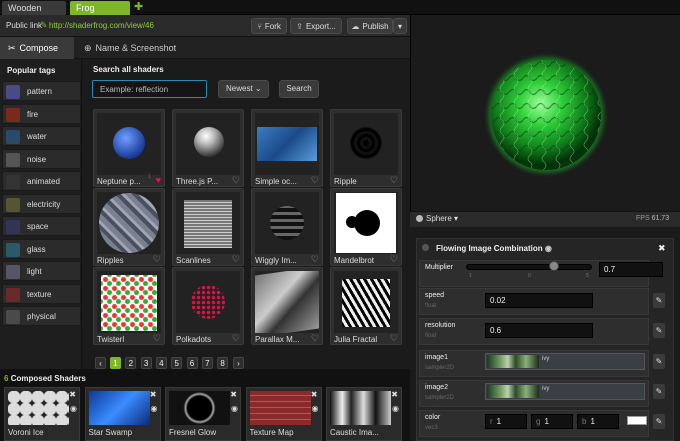 The width and height of the screenshot is (680, 441). Describe the element at coordinates (192, 363) in the screenshot. I see `page-6-button: 6` at that location.